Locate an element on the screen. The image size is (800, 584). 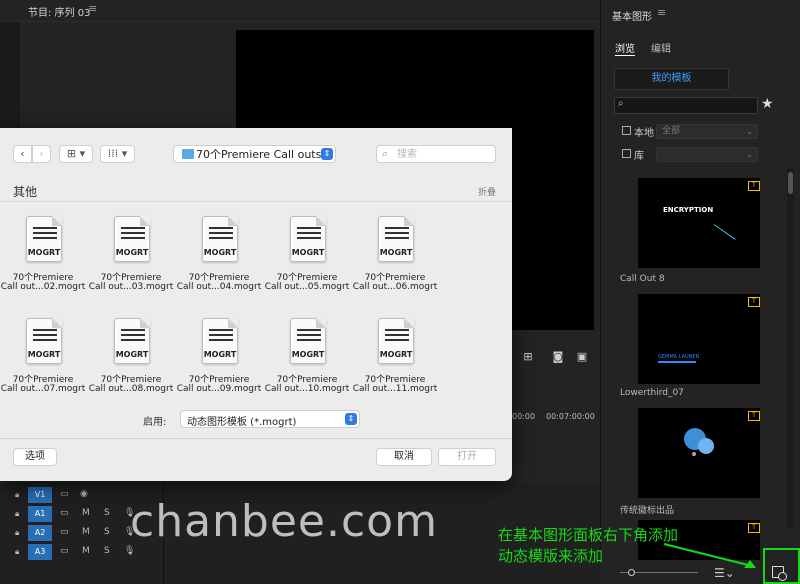
slider-knob is located at coordinates (631, 572).